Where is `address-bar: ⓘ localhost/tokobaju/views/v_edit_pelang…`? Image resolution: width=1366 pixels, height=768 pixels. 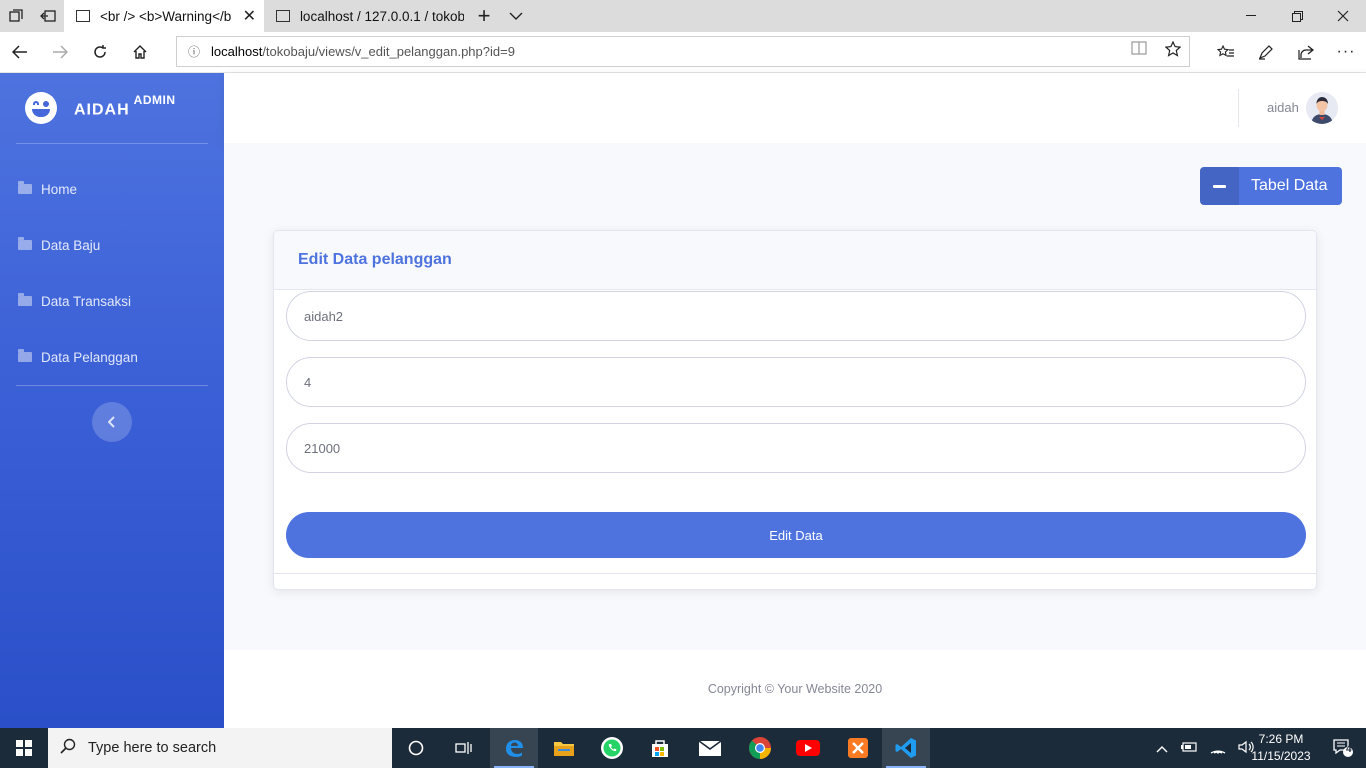 address-bar: ⓘ localhost/tokobaju/views/v_edit_pelang… is located at coordinates (683, 51).